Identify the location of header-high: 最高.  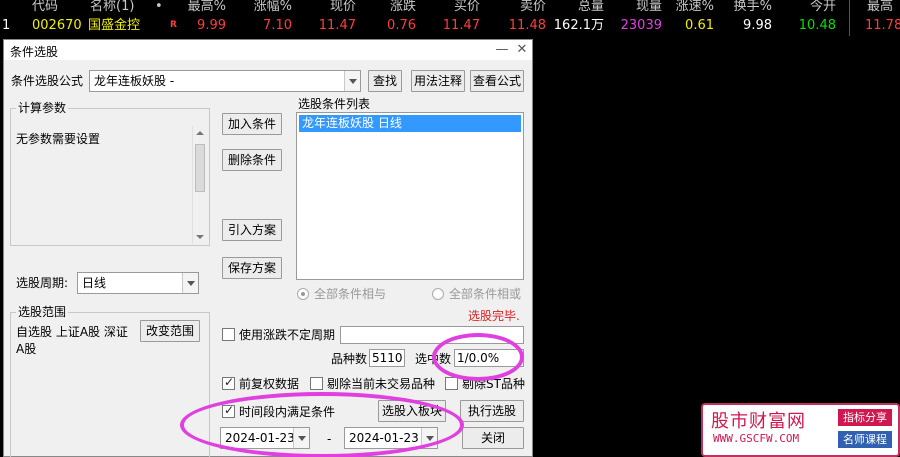
(880, 8).